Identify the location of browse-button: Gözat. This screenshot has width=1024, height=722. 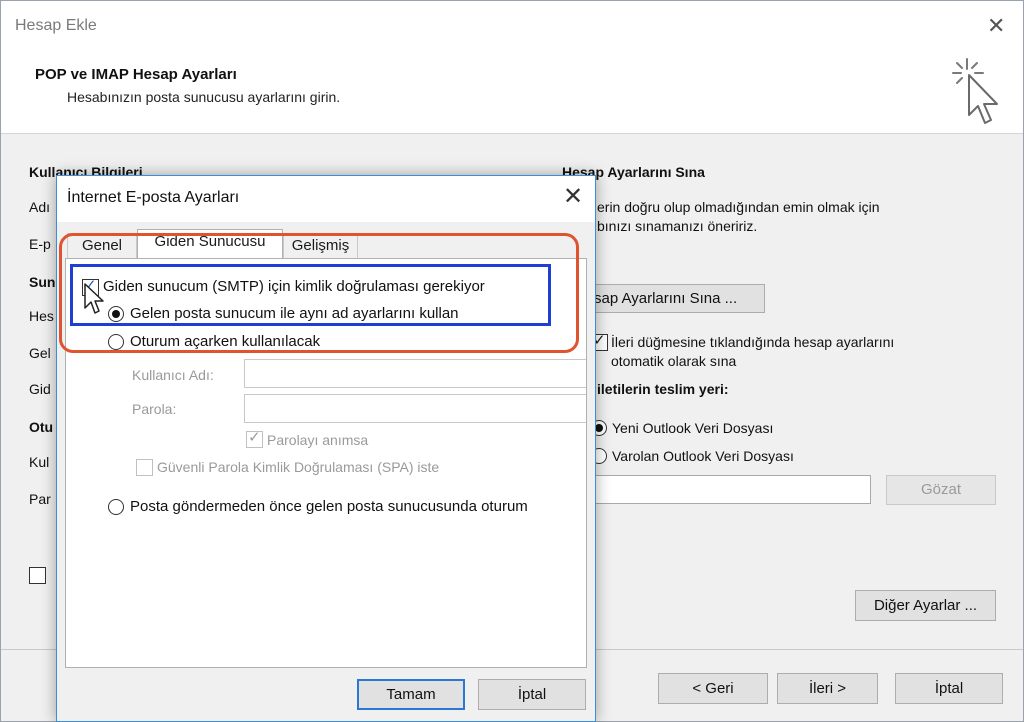
(941, 490).